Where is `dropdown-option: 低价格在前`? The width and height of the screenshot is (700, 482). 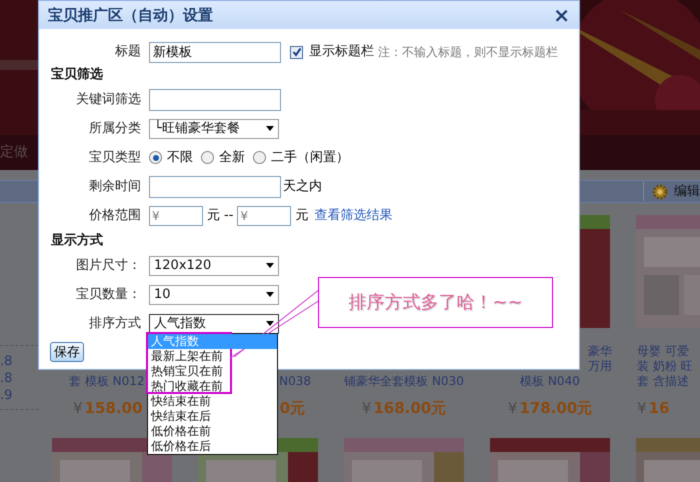 dropdown-option: 低价格在前 is located at coordinates (212, 431).